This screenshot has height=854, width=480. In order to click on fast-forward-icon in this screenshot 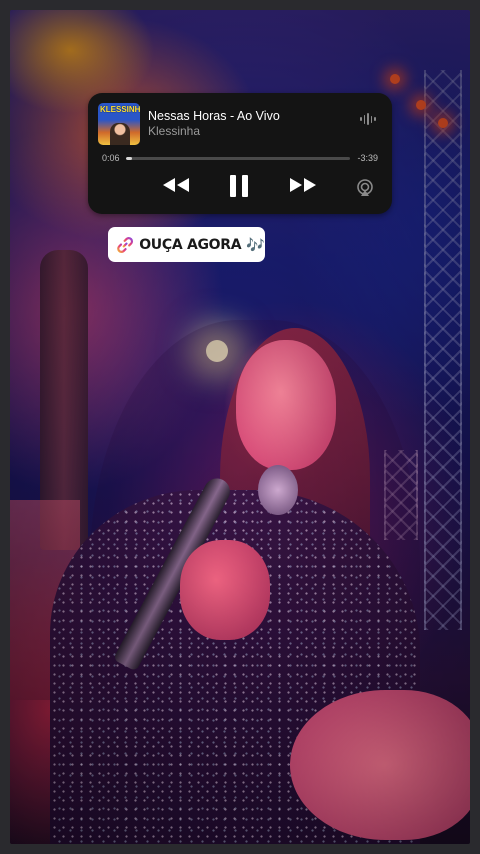, I will do `click(303, 185)`.